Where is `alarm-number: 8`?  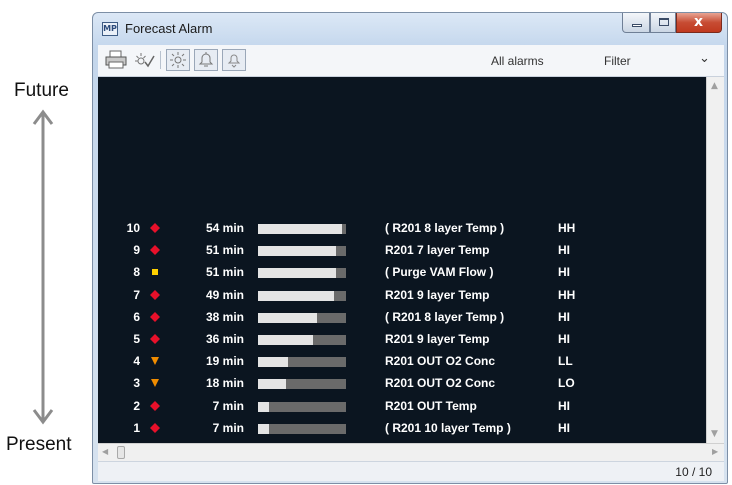
alarm-number: 8 is located at coordinates (136, 272).